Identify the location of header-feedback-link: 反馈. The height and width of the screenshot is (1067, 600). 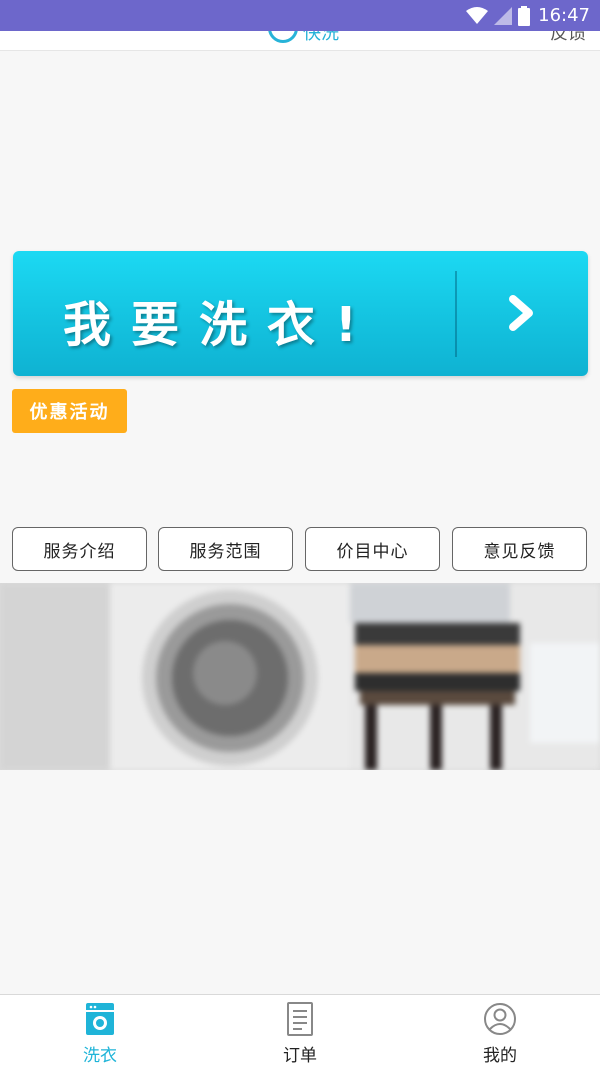
(568, 38).